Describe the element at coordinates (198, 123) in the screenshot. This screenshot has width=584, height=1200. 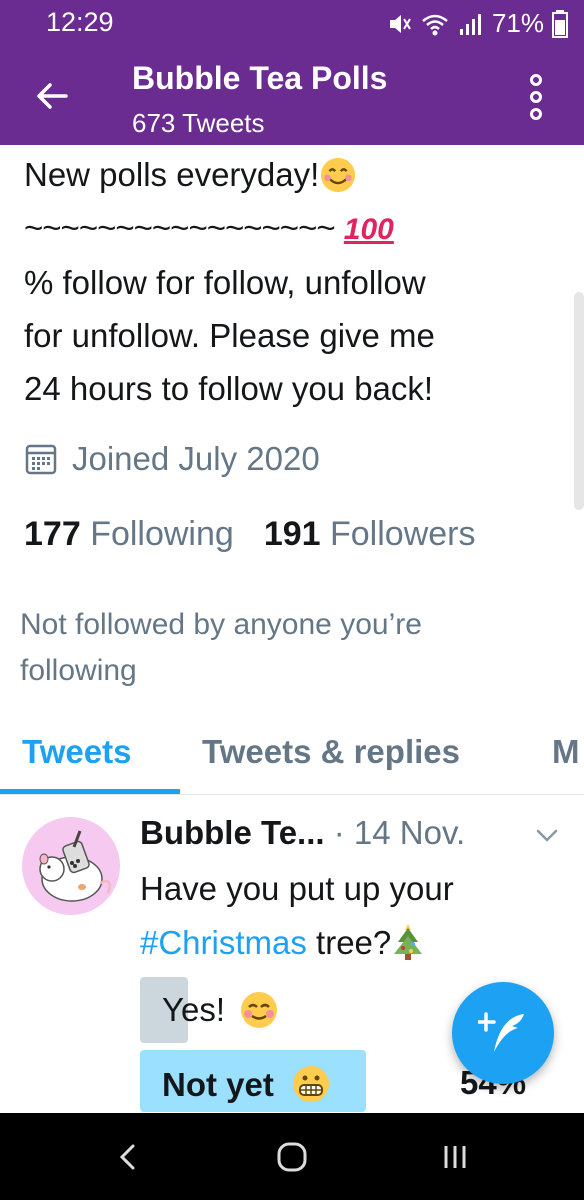
I see `tweet-count: 673 Tweets` at that location.